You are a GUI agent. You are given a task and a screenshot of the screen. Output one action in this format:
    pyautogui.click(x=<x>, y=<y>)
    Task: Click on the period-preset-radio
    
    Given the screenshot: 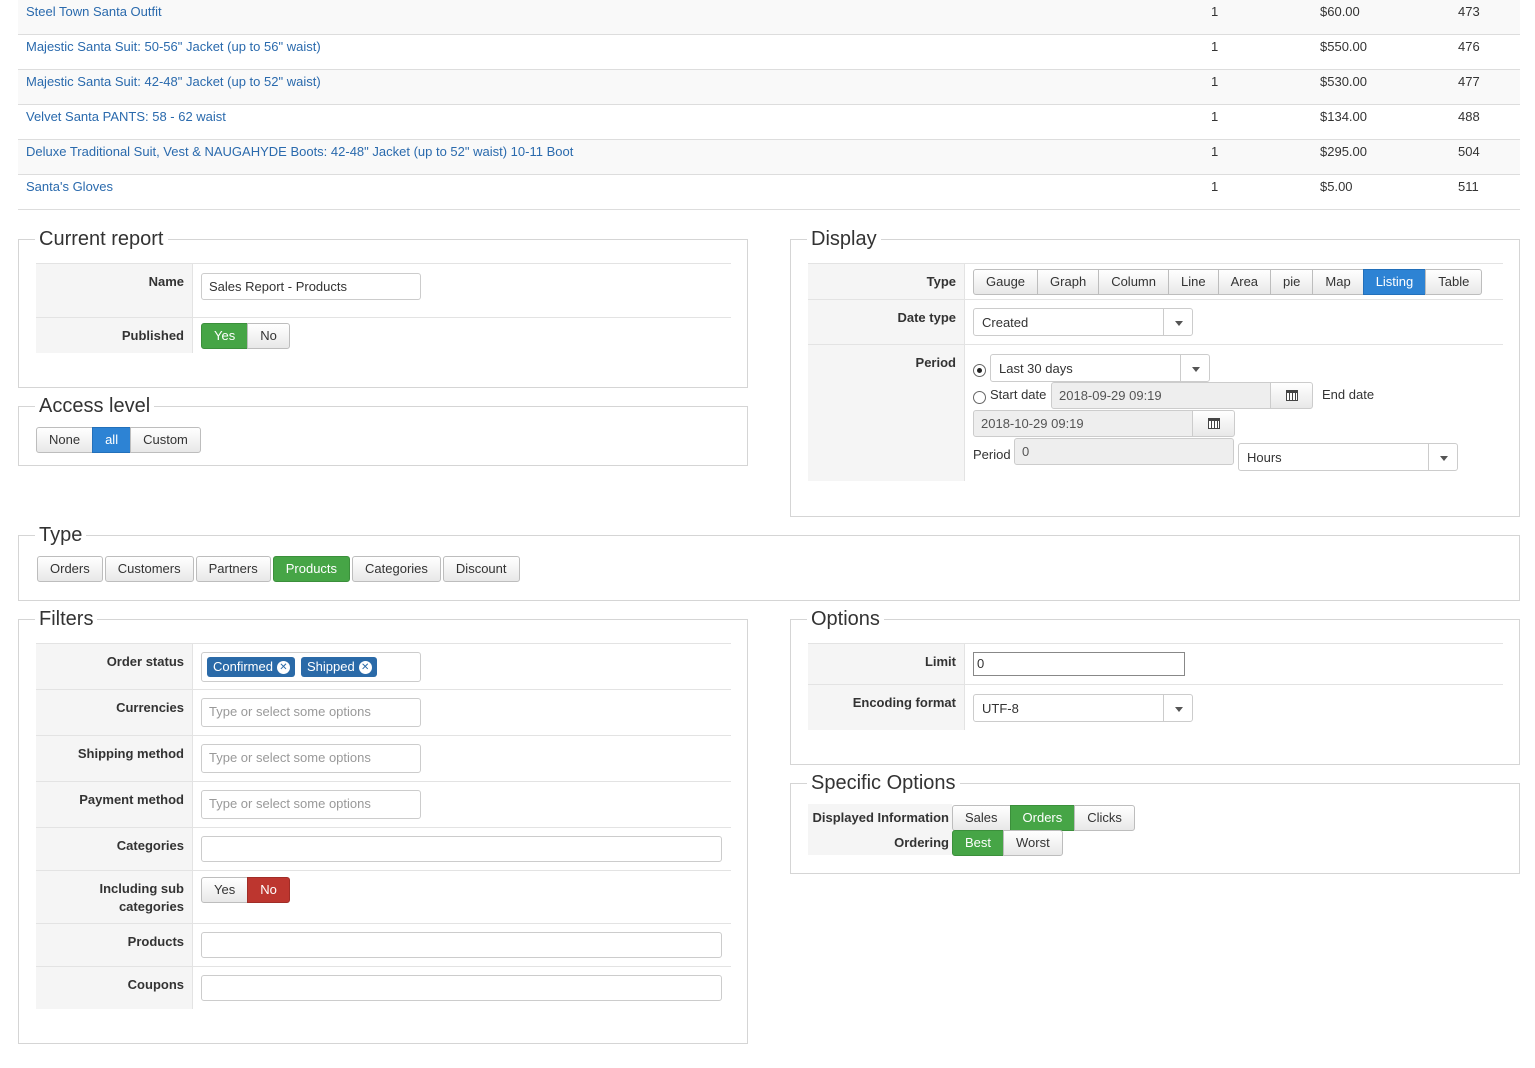 What is the action you would take?
    pyautogui.click(x=979, y=370)
    